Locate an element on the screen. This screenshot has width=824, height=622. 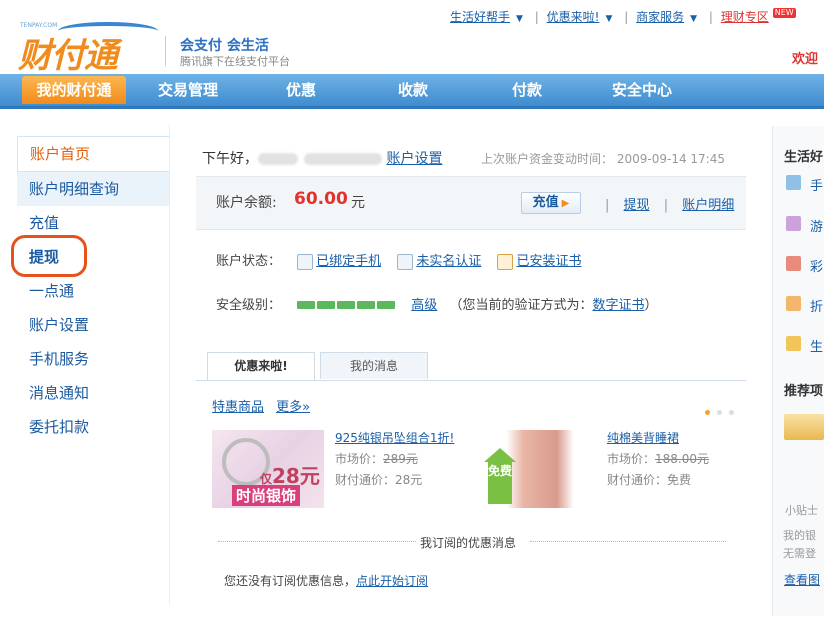
finance-link: 理财专区 is located at coordinates (745, 17).